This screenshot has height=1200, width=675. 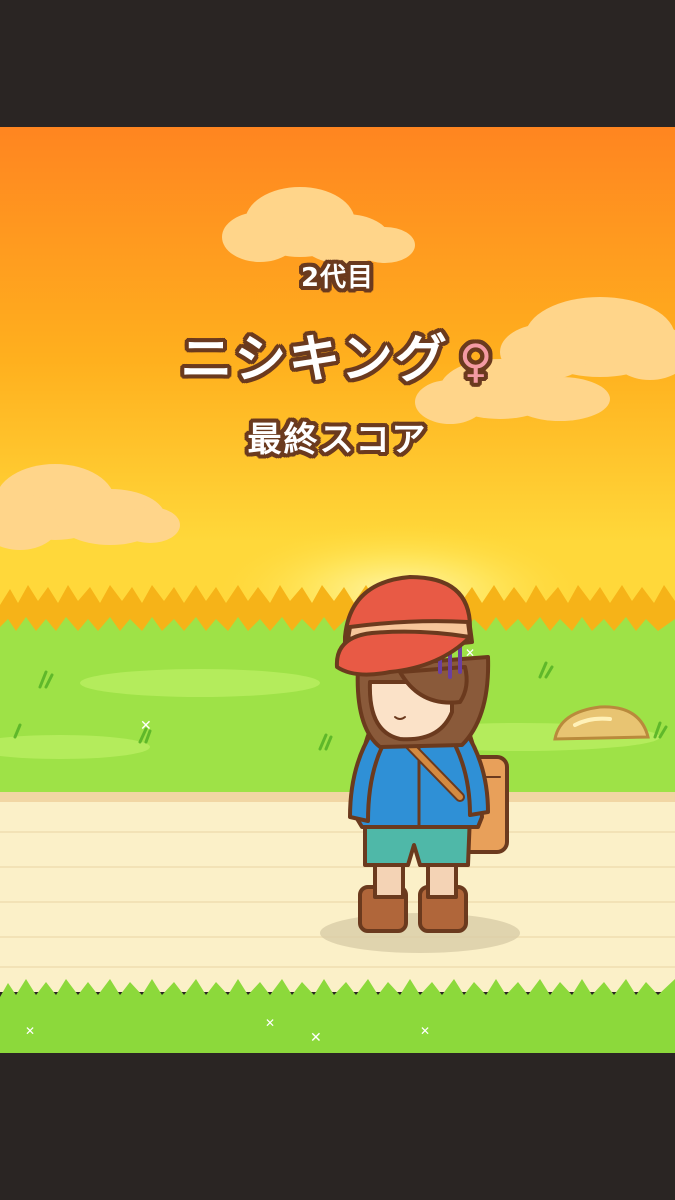 I want to click on character-name: ニシキング, so click(x=314, y=360).